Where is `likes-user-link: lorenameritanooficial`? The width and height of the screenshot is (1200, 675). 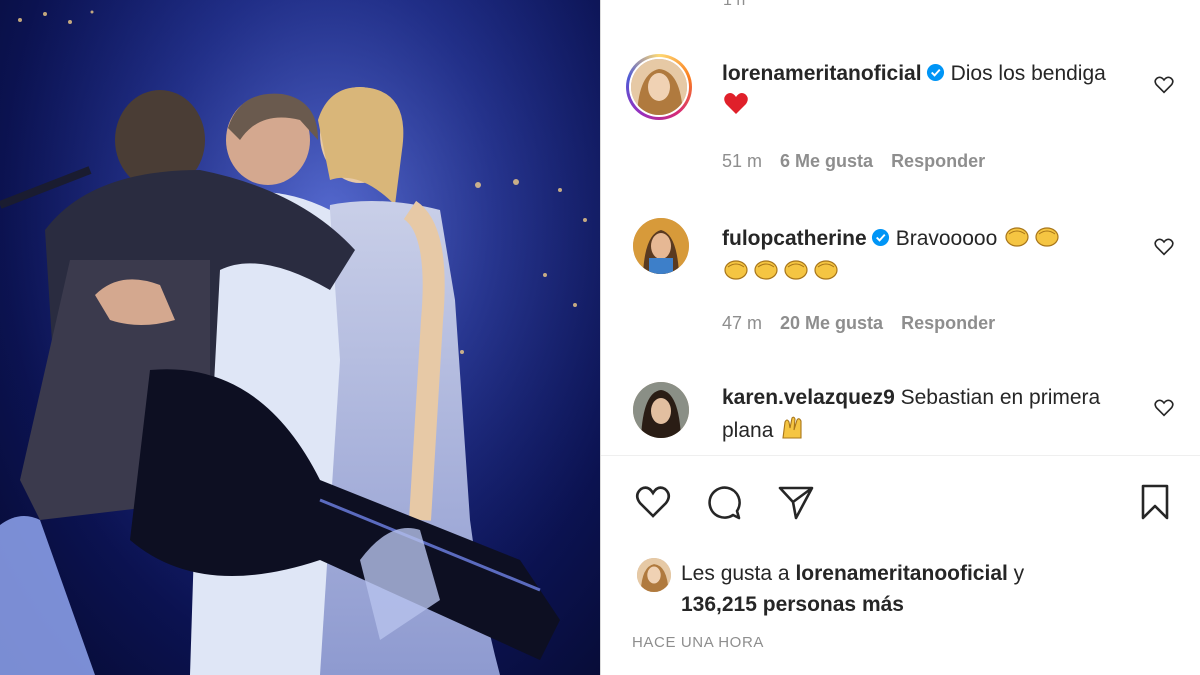 likes-user-link: lorenameritanooficial is located at coordinates (901, 573).